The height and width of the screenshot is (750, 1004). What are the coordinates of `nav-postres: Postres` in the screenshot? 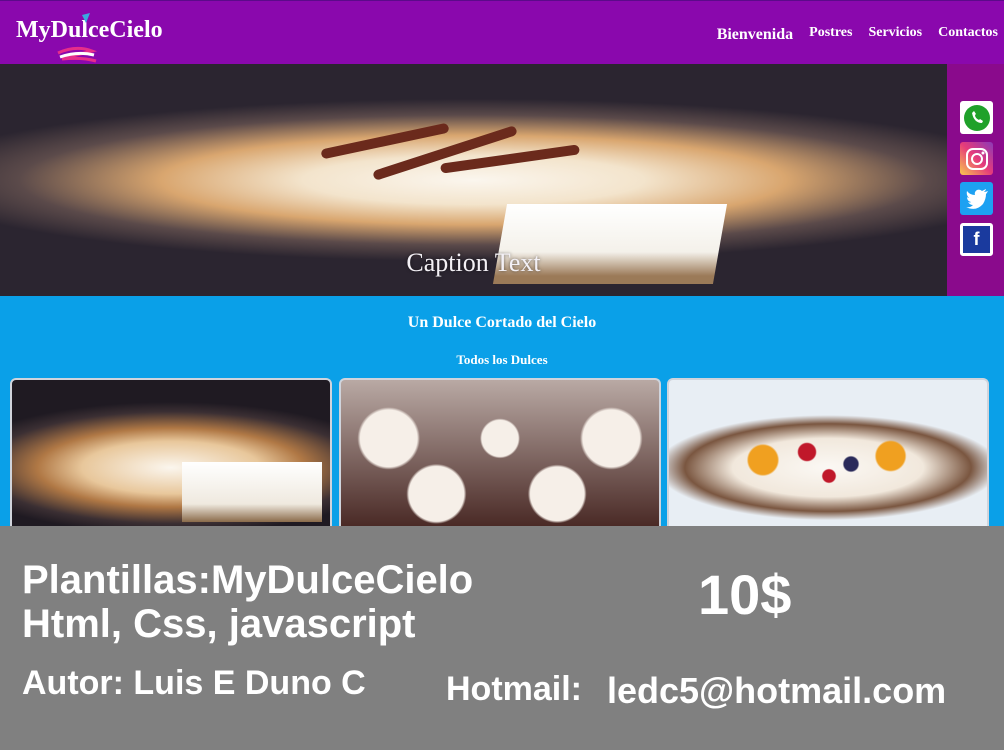 It's located at (830, 34).